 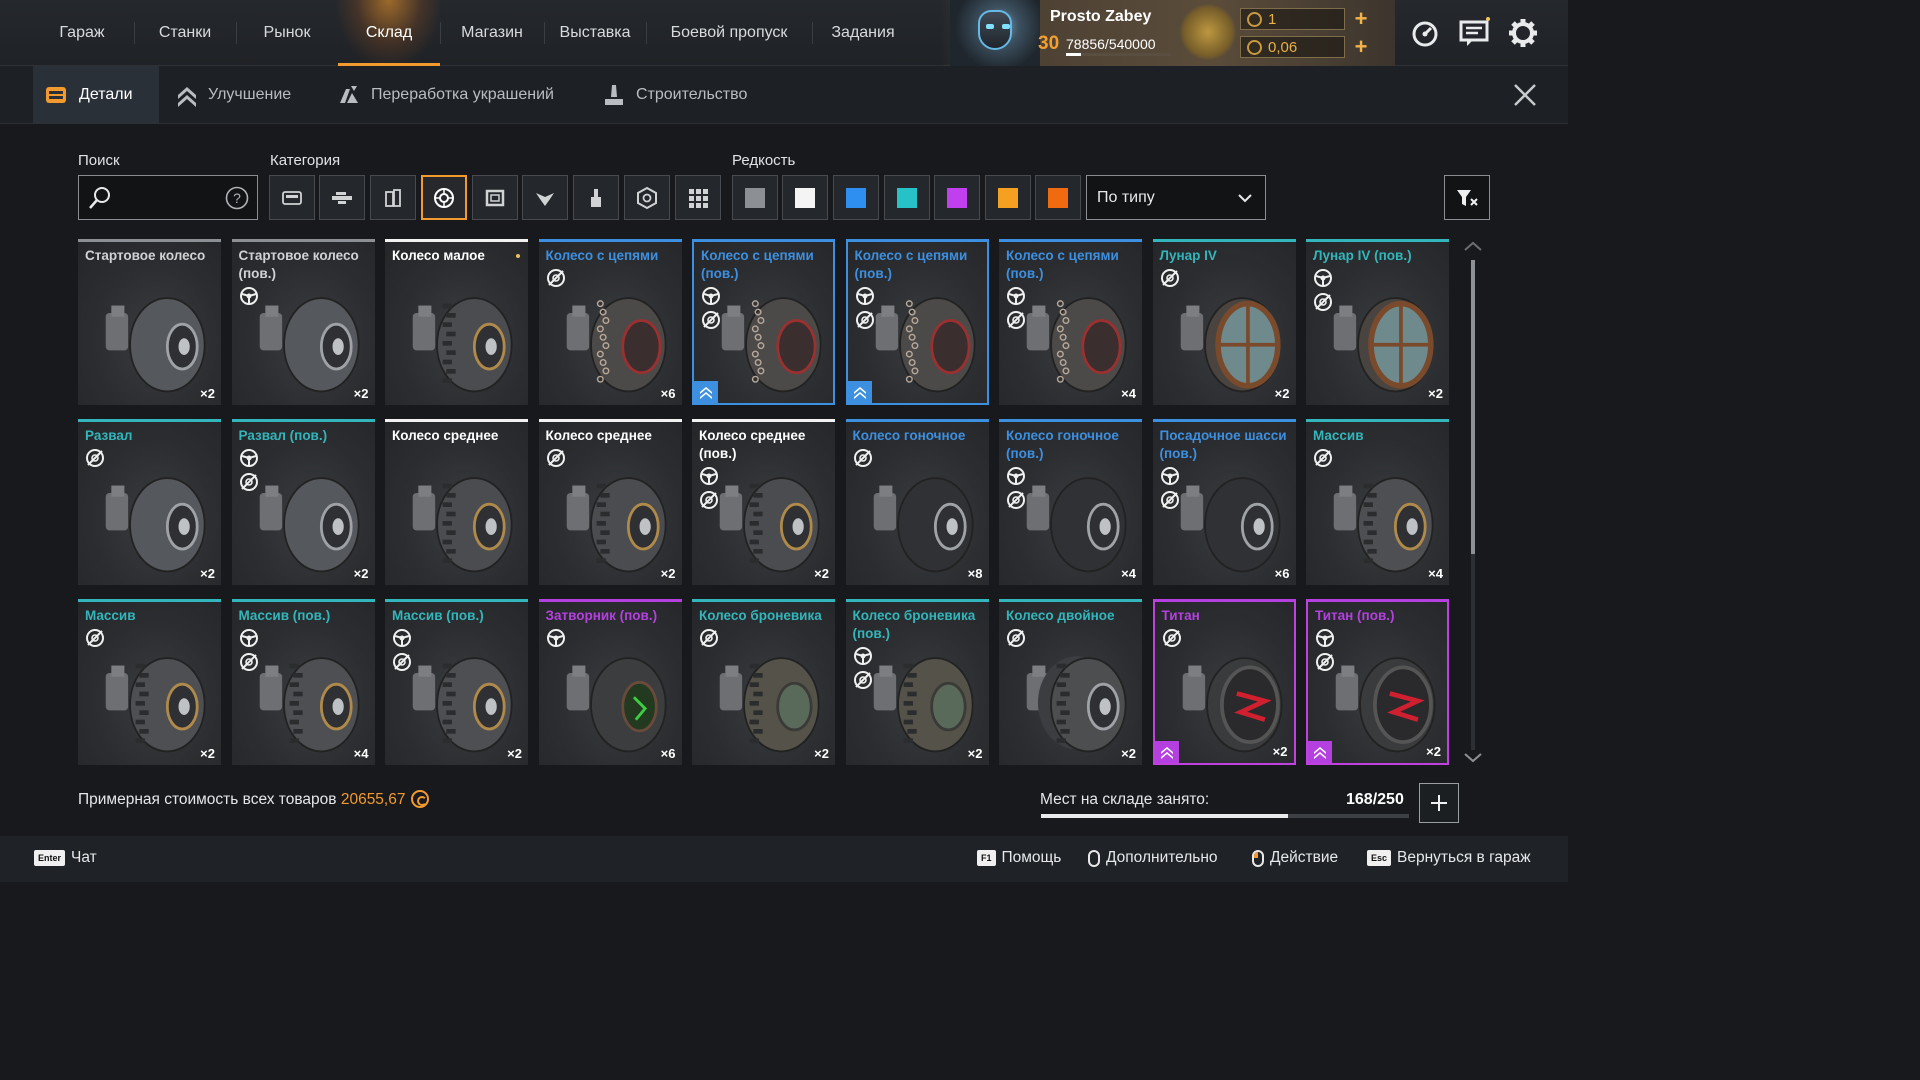 What do you see at coordinates (729, 33) in the screenshot?
I see `nav-item: Боевой пропуск` at bounding box center [729, 33].